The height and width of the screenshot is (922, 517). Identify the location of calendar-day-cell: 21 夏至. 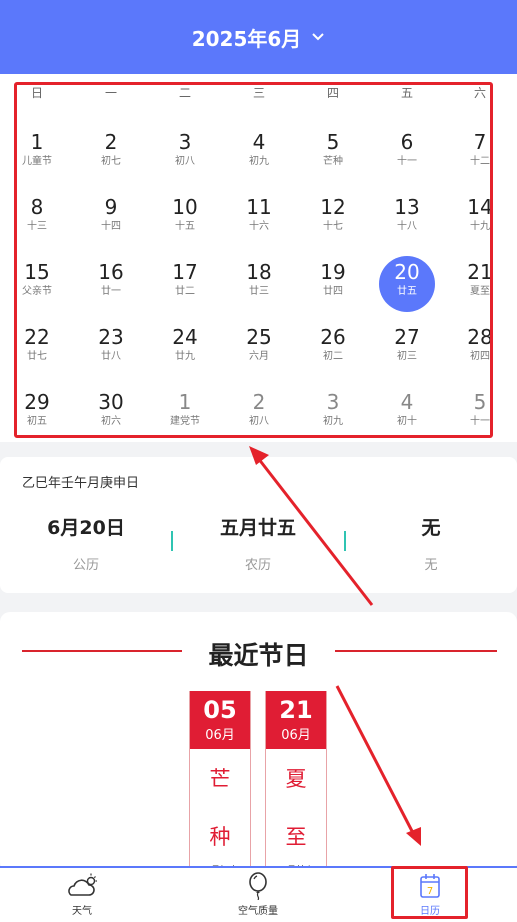
(480, 288).